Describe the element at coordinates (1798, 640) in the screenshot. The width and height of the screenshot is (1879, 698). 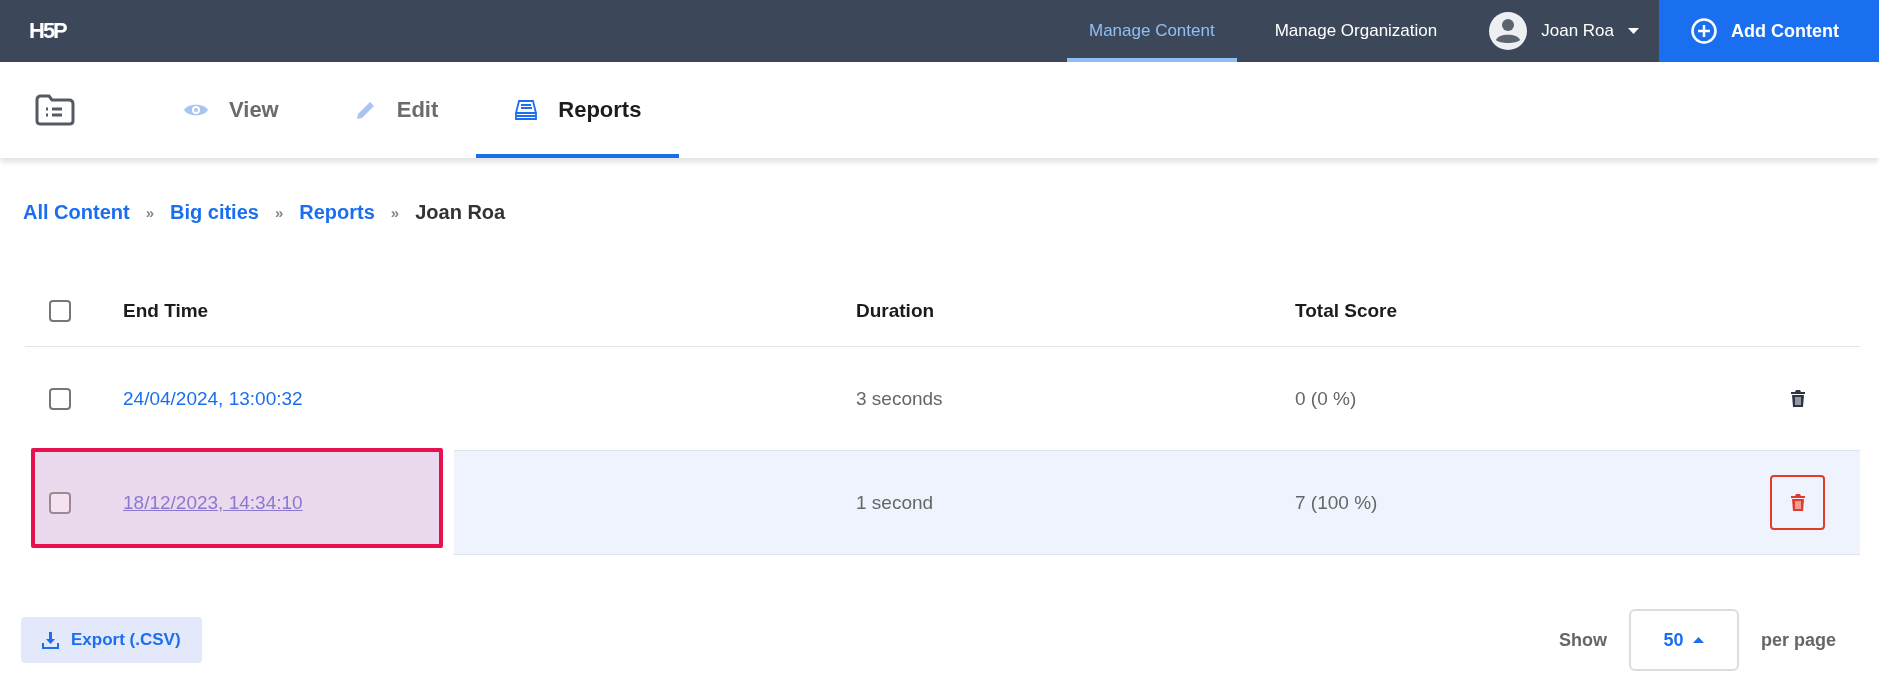
I see `per-page-label: per page` at that location.